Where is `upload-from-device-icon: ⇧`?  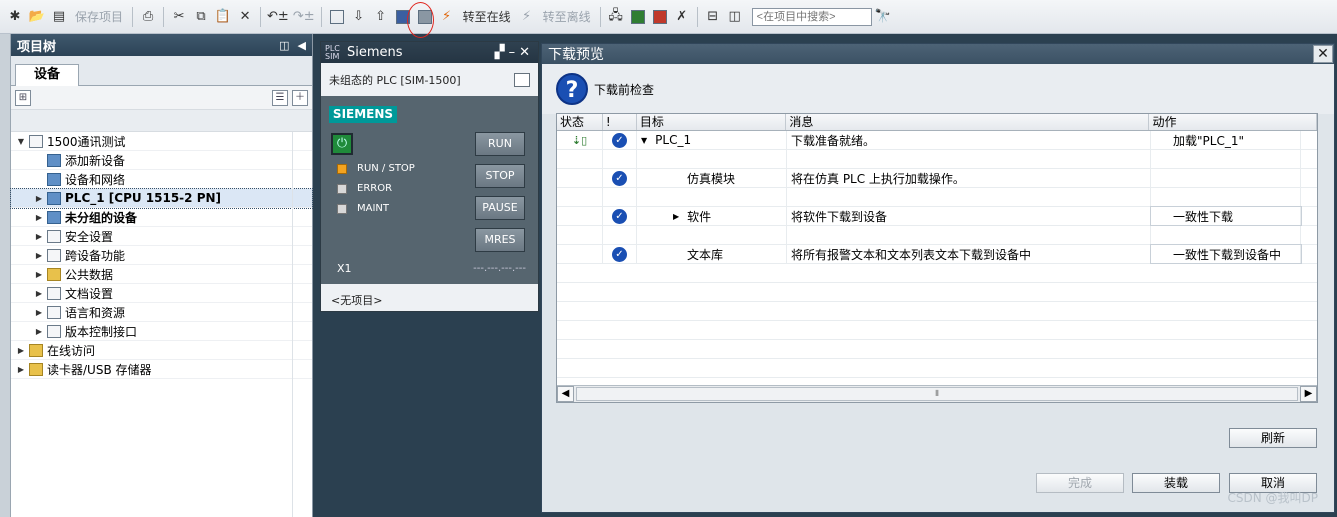
upload-from-device-icon: ⇧ is located at coordinates (381, 17).